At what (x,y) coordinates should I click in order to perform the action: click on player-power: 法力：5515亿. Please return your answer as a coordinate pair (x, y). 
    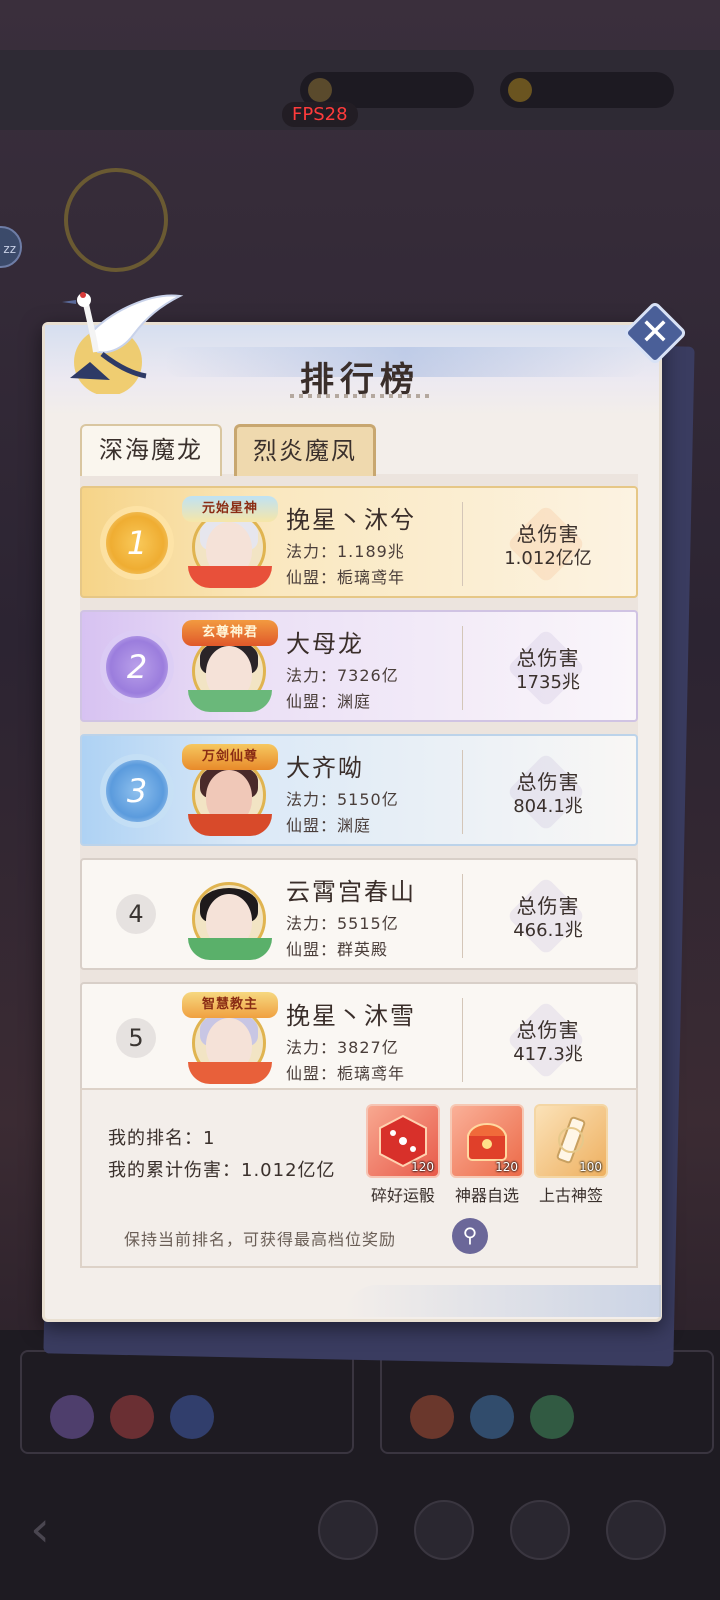
    Looking at the image, I should click on (342, 923).